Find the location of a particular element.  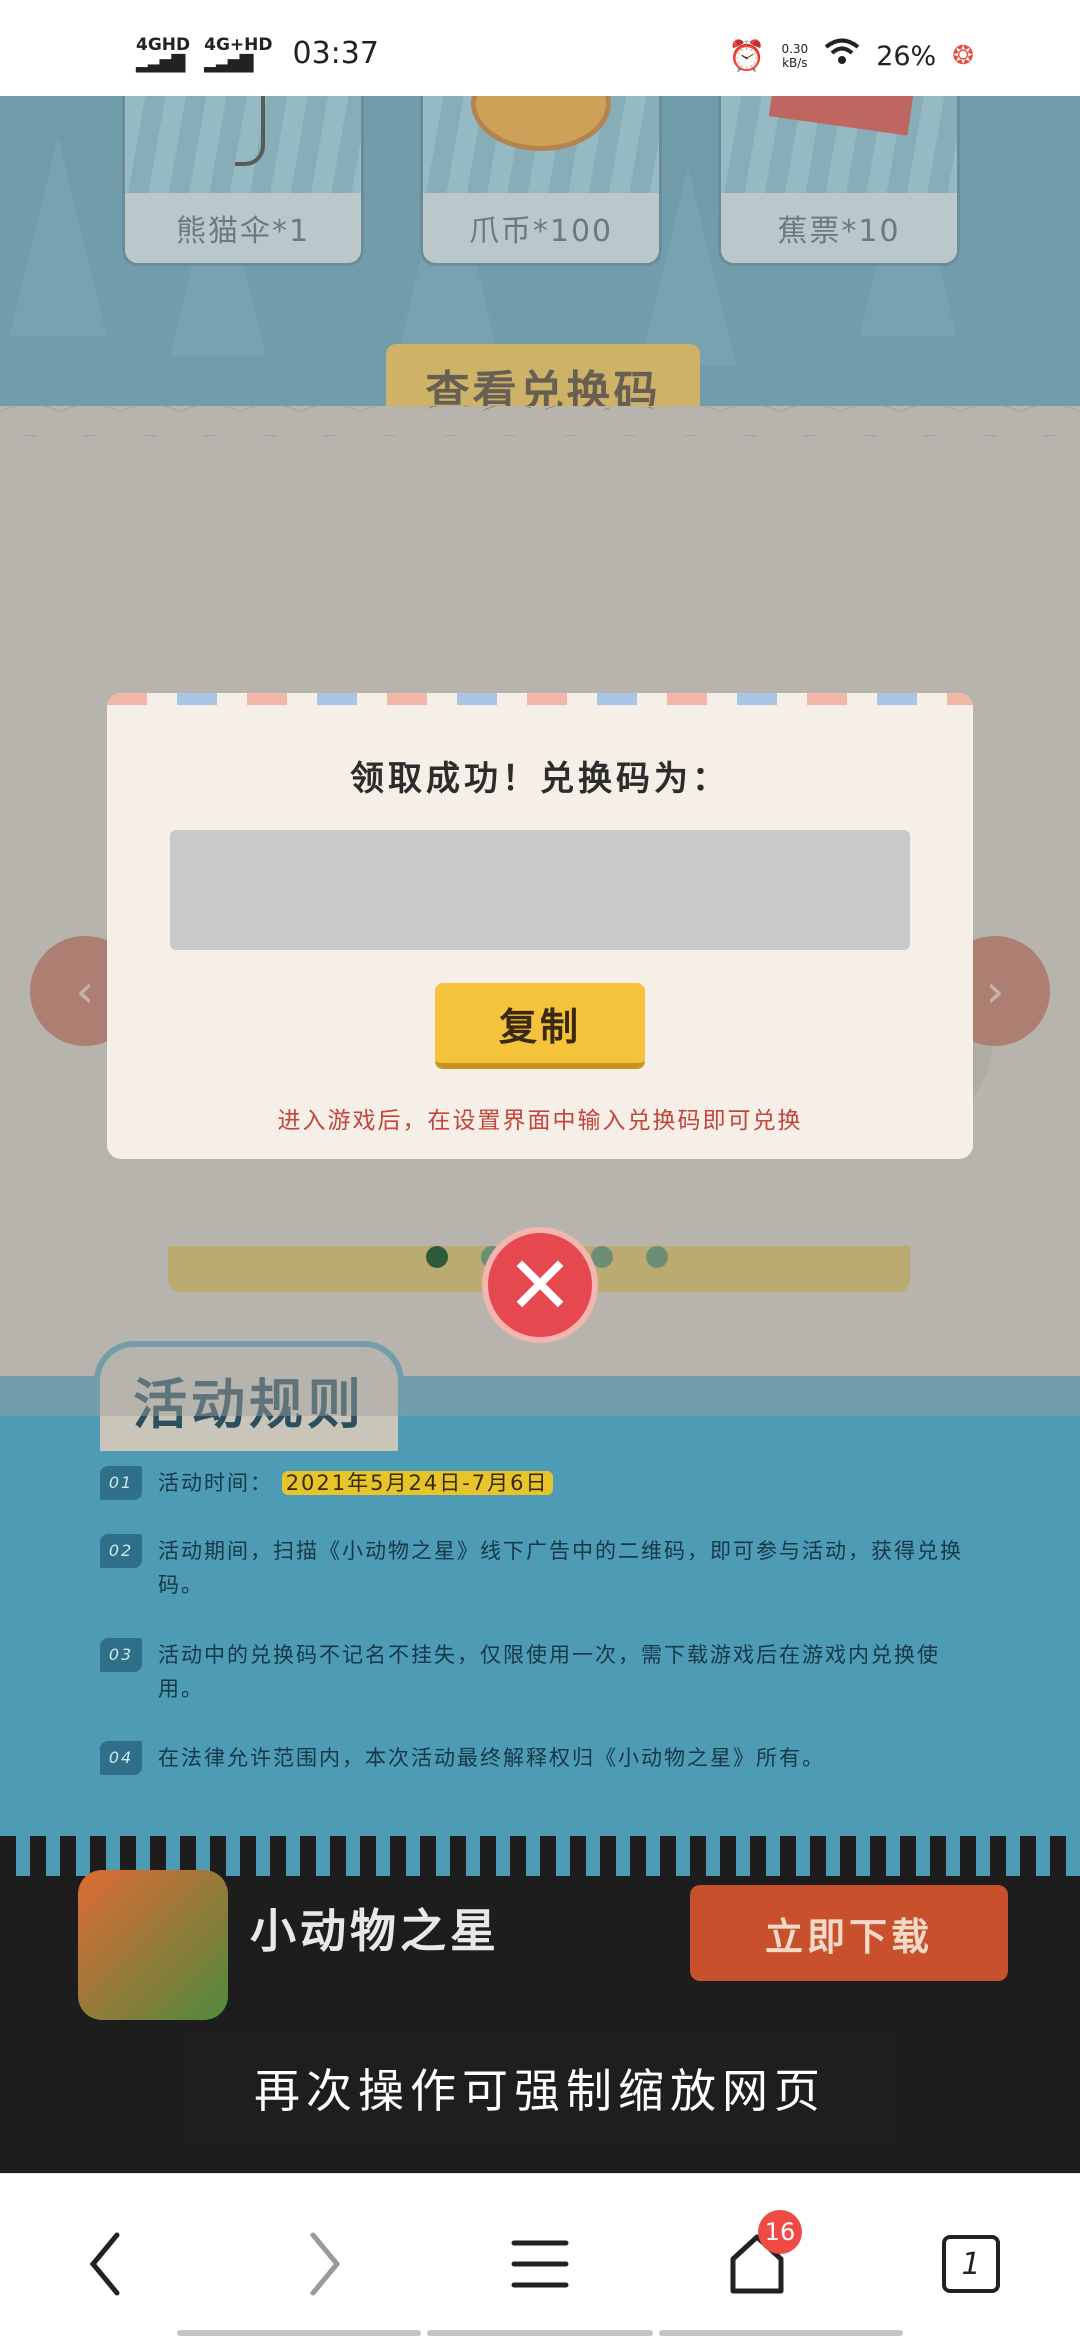

alarm-icon: ⏰ is located at coordinates (747, 56).